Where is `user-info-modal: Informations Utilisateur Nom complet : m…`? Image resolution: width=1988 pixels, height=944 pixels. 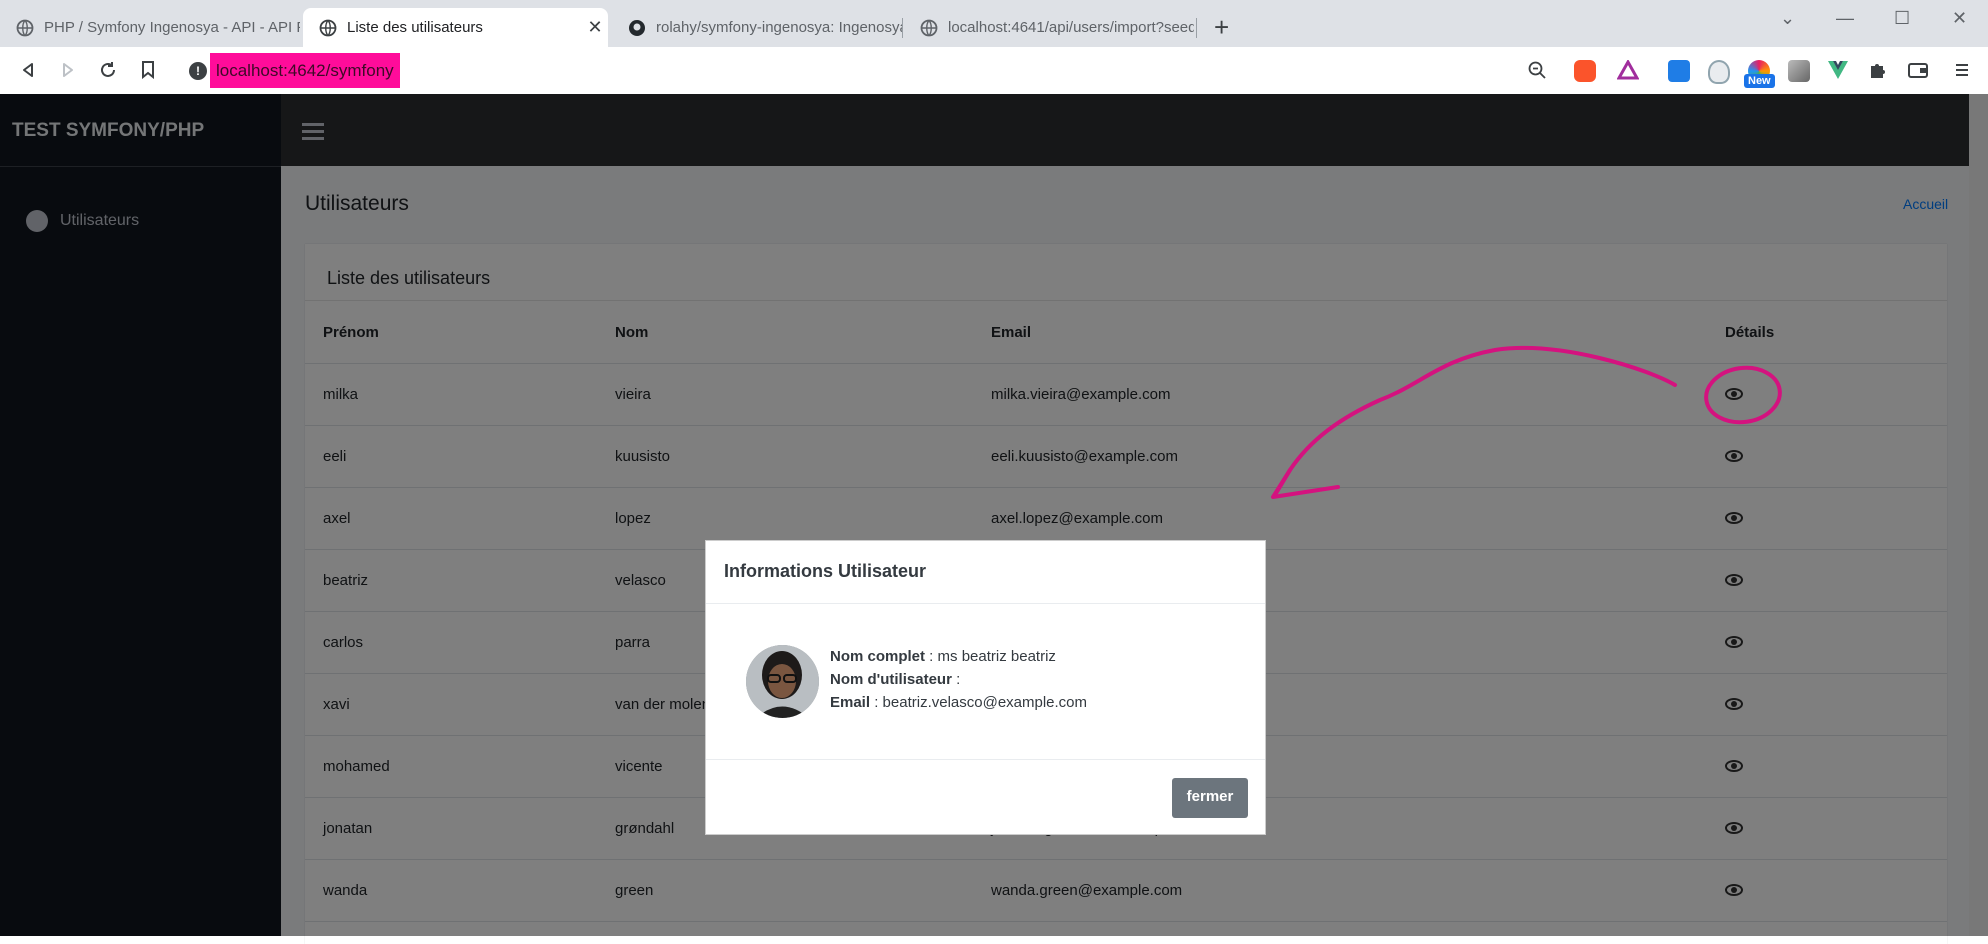
user-info-modal: Informations Utilisateur Nom complet : m… is located at coordinates (985, 687).